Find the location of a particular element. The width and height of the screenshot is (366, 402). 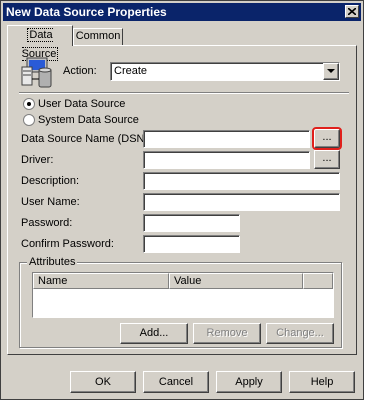

username-input is located at coordinates (241, 202).